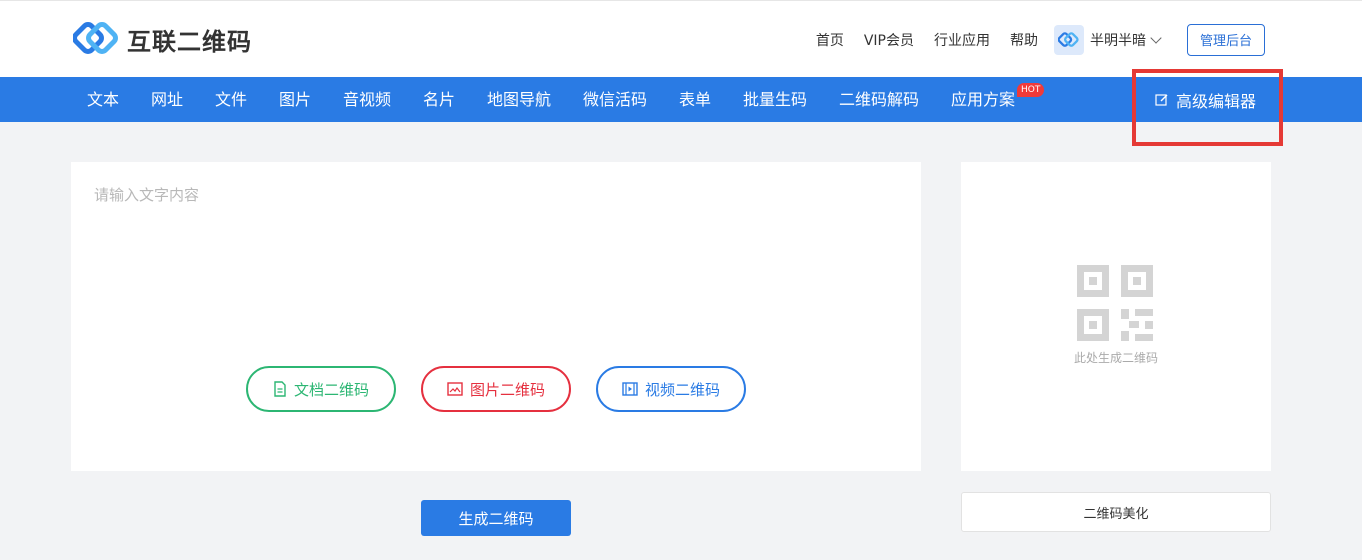 The height and width of the screenshot is (560, 1362). Describe the element at coordinates (331, 389) in the screenshot. I see `doc-qr-label: 文档二维码` at that location.